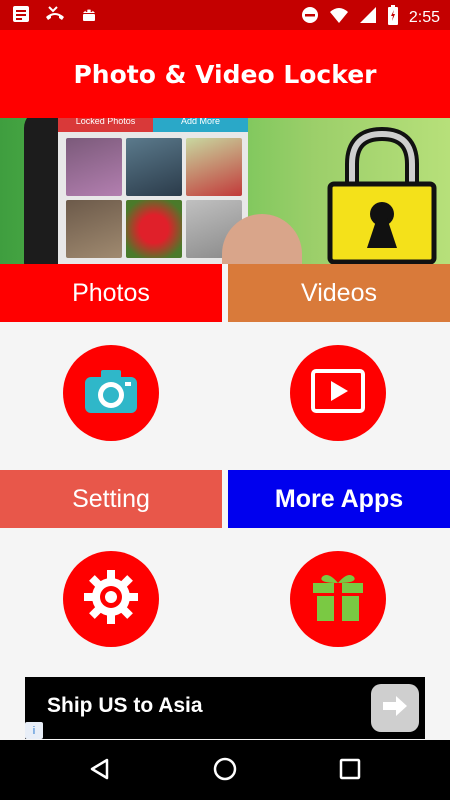 The height and width of the screenshot is (800, 450). Describe the element at coordinates (55, 16) in the screenshot. I see `missed-call-icon` at that location.